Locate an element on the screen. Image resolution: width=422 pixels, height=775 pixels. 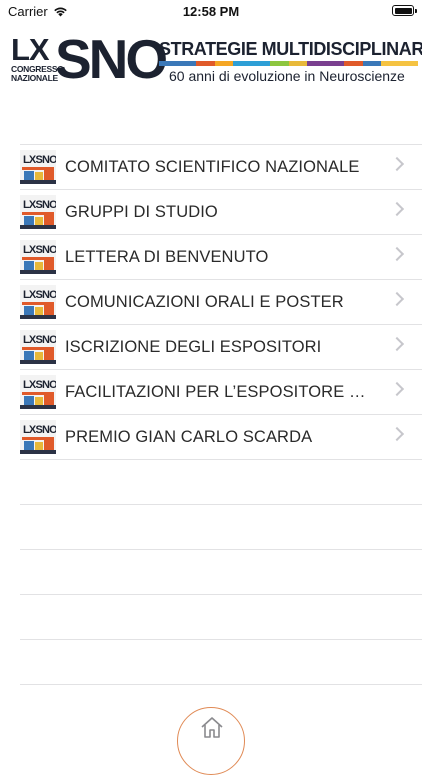
banner-title: STRATEGIE MULTIDISCIPLINARI is located at coordinates (290, 49).